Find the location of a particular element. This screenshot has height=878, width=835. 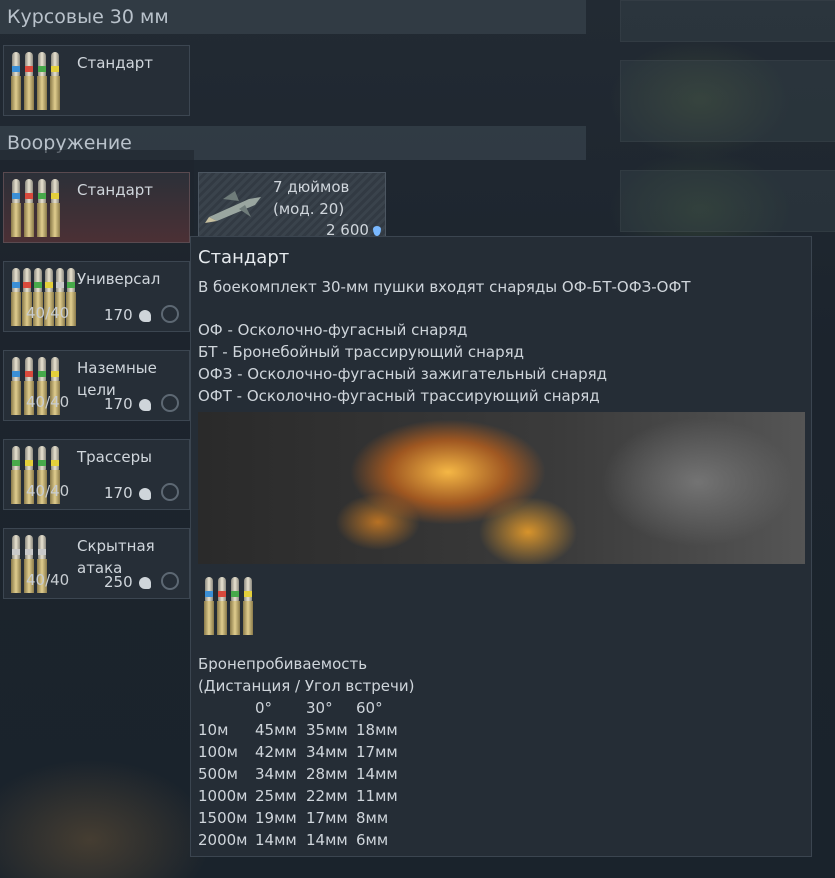

rocket-item: 7 дюймов (мод. 20) 2 600 is located at coordinates (292, 205).